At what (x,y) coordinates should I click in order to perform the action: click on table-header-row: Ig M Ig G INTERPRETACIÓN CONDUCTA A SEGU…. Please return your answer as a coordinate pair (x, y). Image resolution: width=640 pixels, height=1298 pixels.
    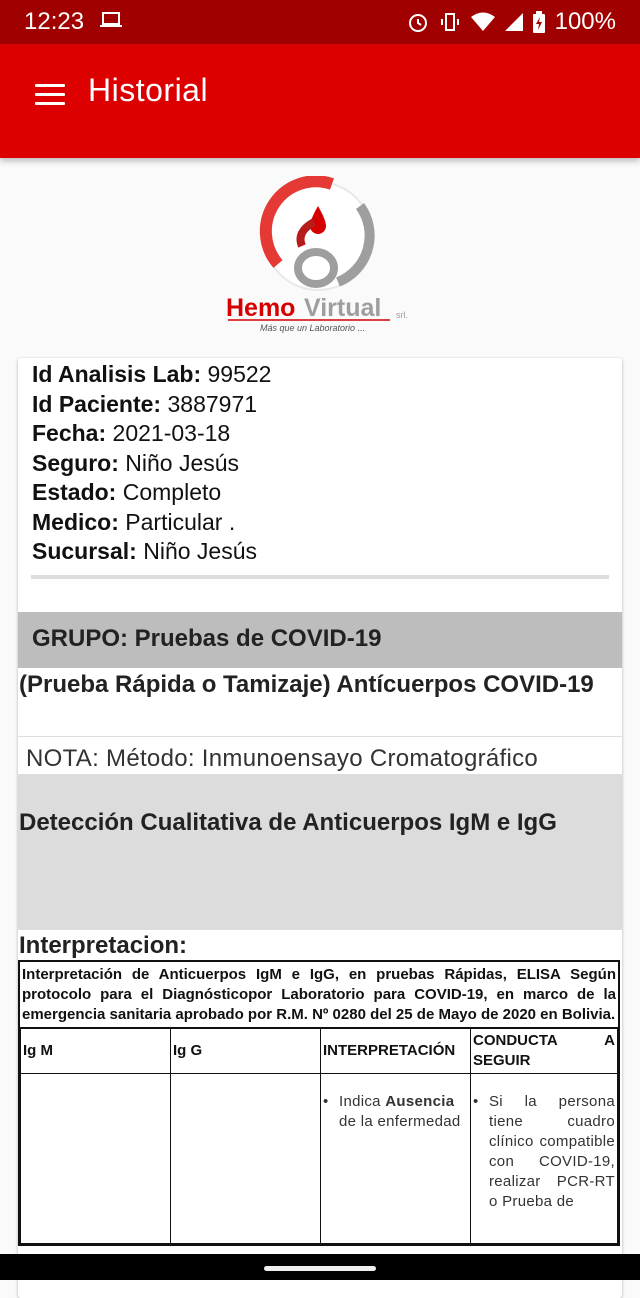
    Looking at the image, I should click on (319, 1051).